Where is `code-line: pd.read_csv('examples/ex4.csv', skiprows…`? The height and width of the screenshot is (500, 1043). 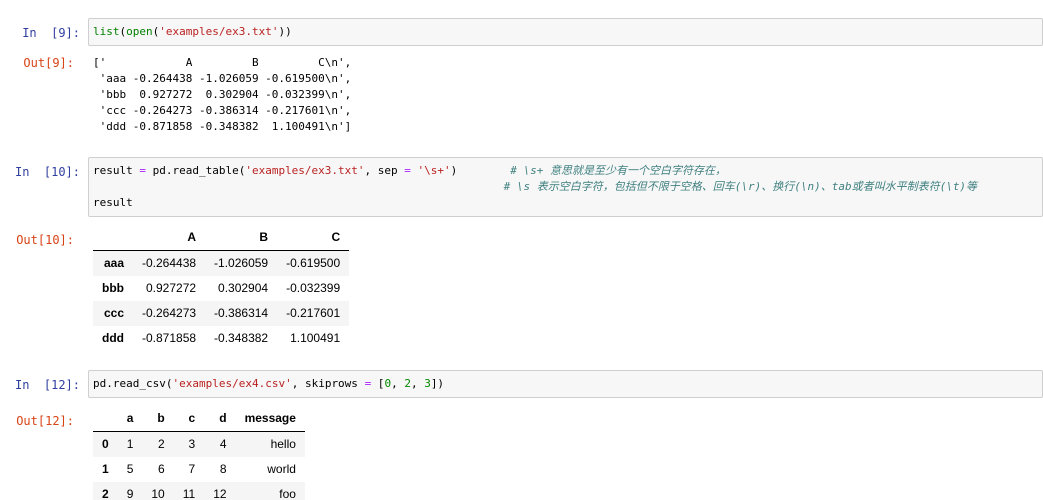
code-line: pd.read_csv('examples/ex4.csv', skiprows… is located at coordinates (565, 384).